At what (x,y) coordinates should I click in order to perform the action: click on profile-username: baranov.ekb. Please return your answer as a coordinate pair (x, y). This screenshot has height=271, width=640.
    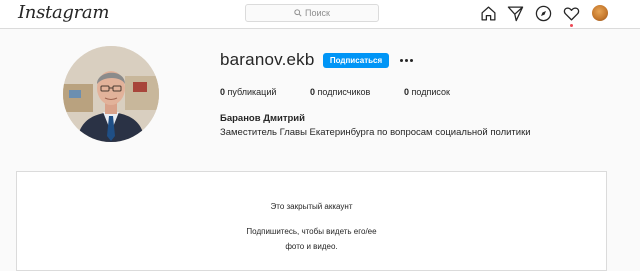
    Looking at the image, I should click on (267, 59).